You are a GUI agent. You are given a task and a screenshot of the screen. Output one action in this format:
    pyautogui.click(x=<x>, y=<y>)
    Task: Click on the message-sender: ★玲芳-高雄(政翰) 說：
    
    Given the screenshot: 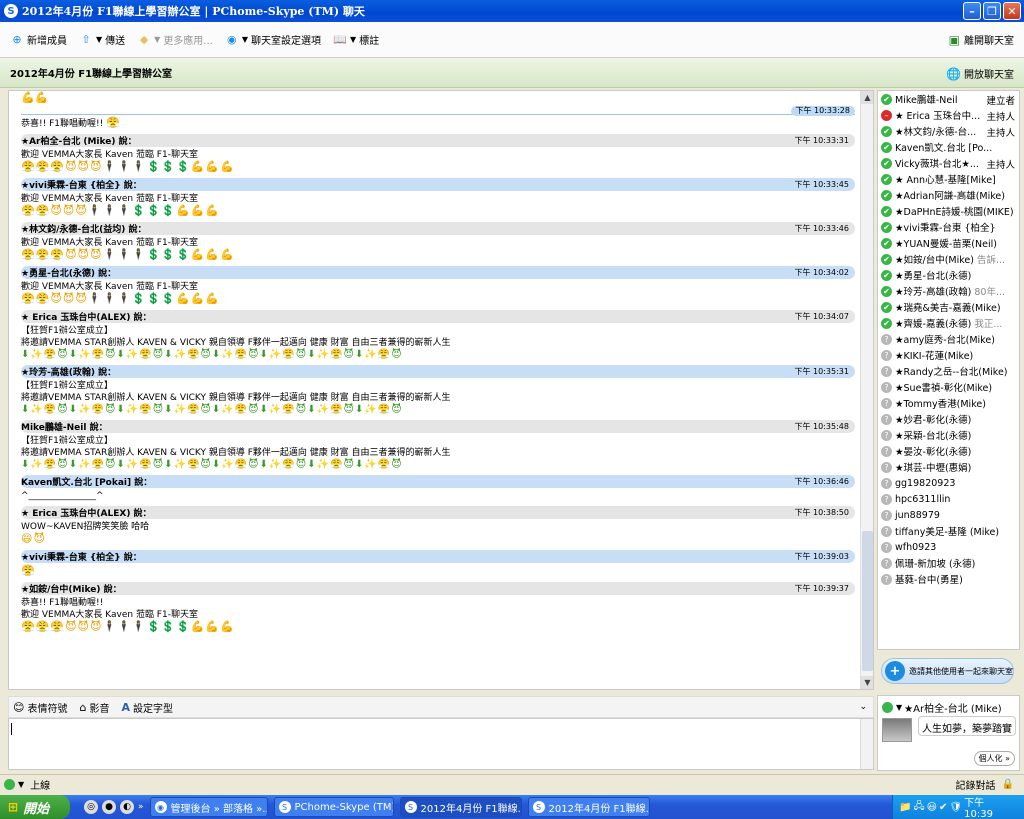 What is the action you would take?
    pyautogui.click(x=68, y=371)
    